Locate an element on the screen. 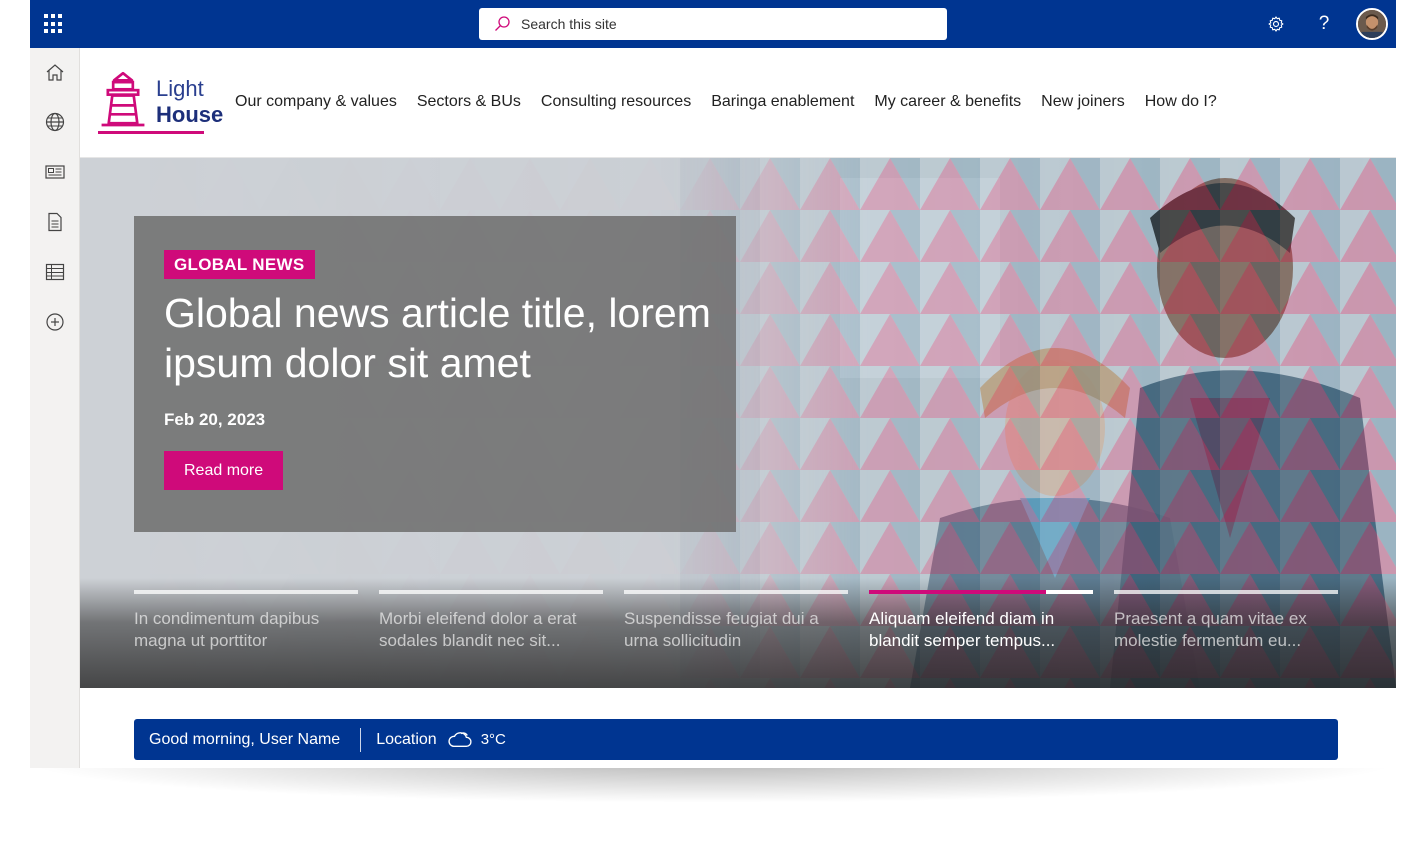 This screenshot has height=848, width=1426. add-icon is located at coordinates (55, 322).